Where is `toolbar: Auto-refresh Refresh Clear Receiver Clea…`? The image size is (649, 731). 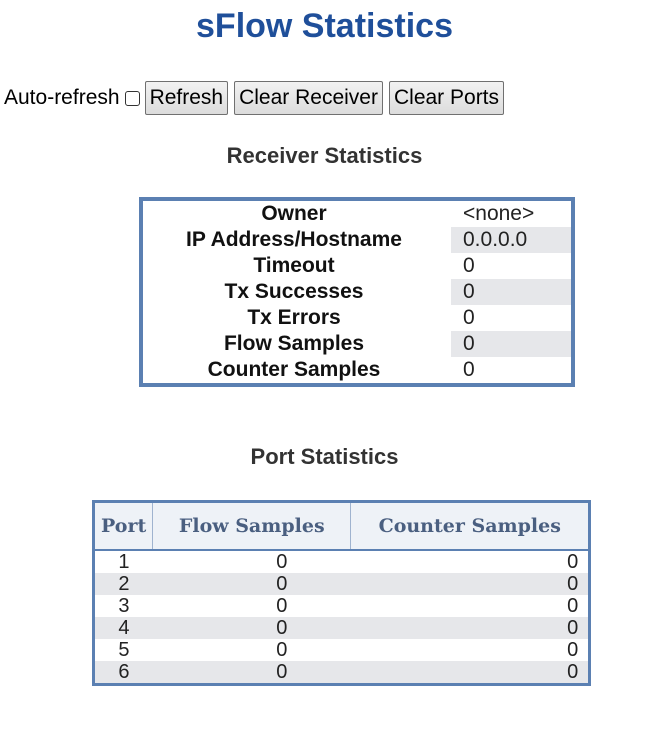 toolbar: Auto-refresh Refresh Clear Receiver Clea… is located at coordinates (257, 98).